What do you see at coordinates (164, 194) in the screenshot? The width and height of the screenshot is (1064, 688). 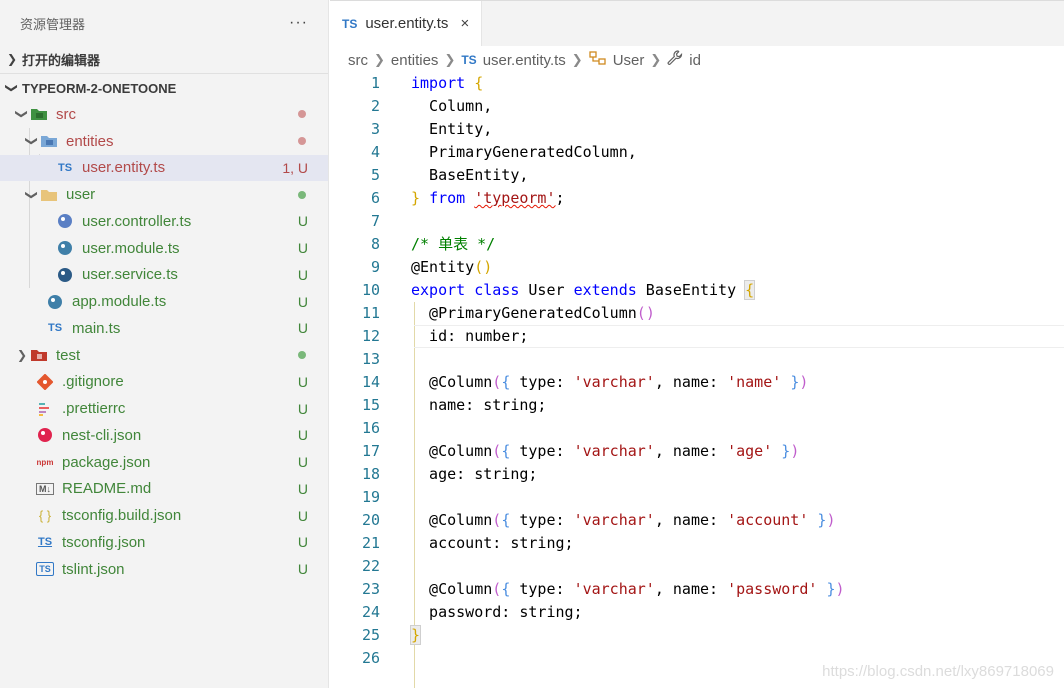 I see `tree-folder-user: ❯ user` at bounding box center [164, 194].